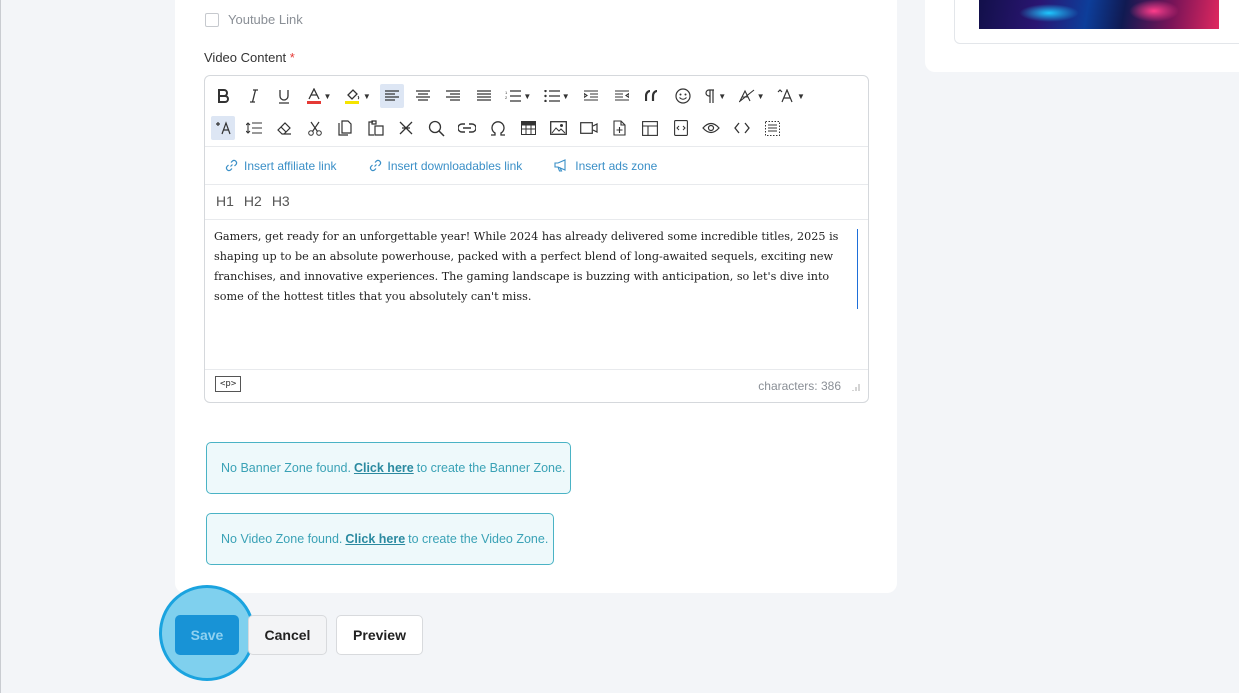 The image size is (1239, 693). Describe the element at coordinates (284, 128) in the screenshot. I see `eraser-icon` at that location.